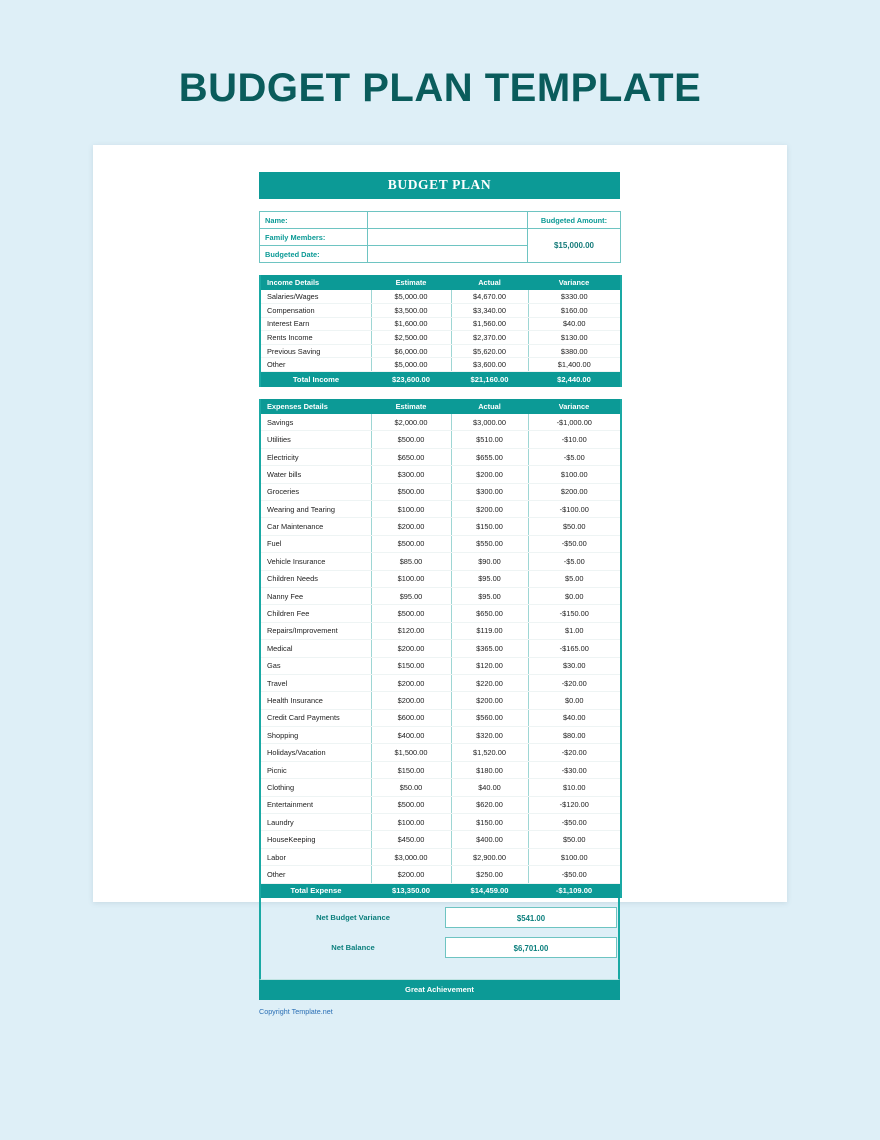 The height and width of the screenshot is (1140, 880). What do you see at coordinates (411, 857) in the screenshot?
I see `expense-cell-estimate: $3,000.00` at bounding box center [411, 857].